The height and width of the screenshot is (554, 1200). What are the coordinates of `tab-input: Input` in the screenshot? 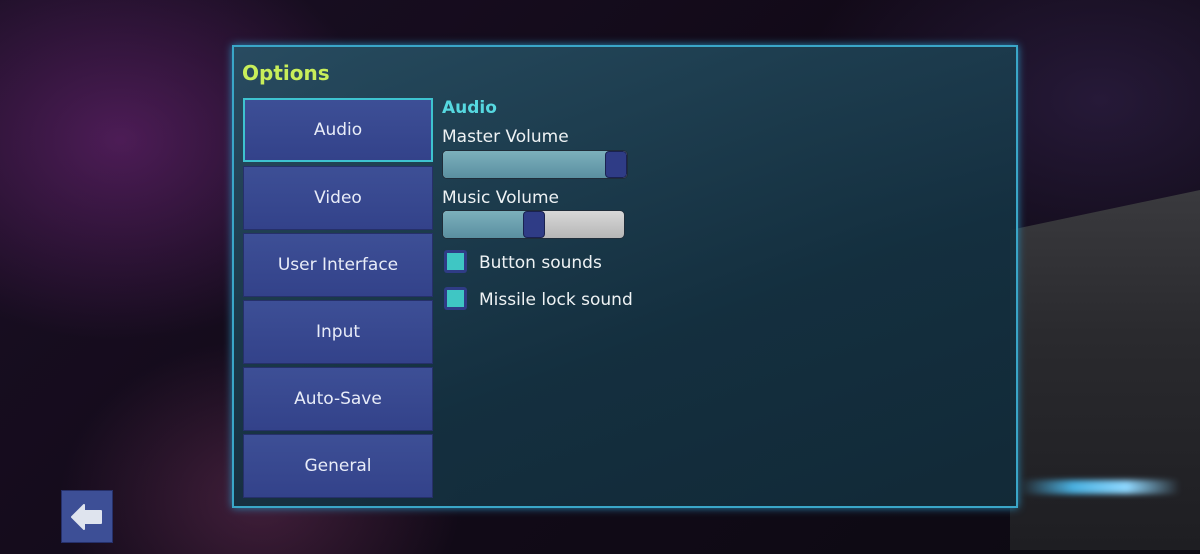 It's located at (338, 332).